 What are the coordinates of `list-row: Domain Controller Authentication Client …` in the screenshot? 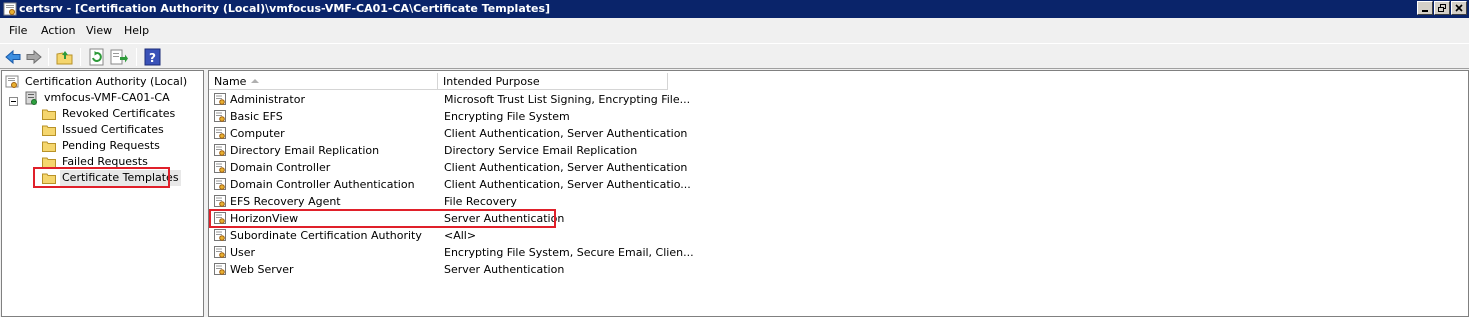 It's located at (838, 184).